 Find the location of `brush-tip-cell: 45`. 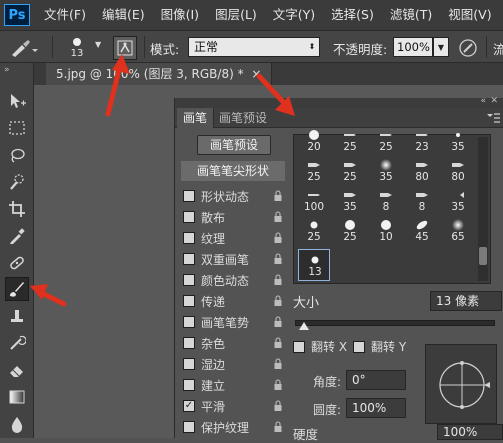

brush-tip-cell: 45 is located at coordinates (422, 231).